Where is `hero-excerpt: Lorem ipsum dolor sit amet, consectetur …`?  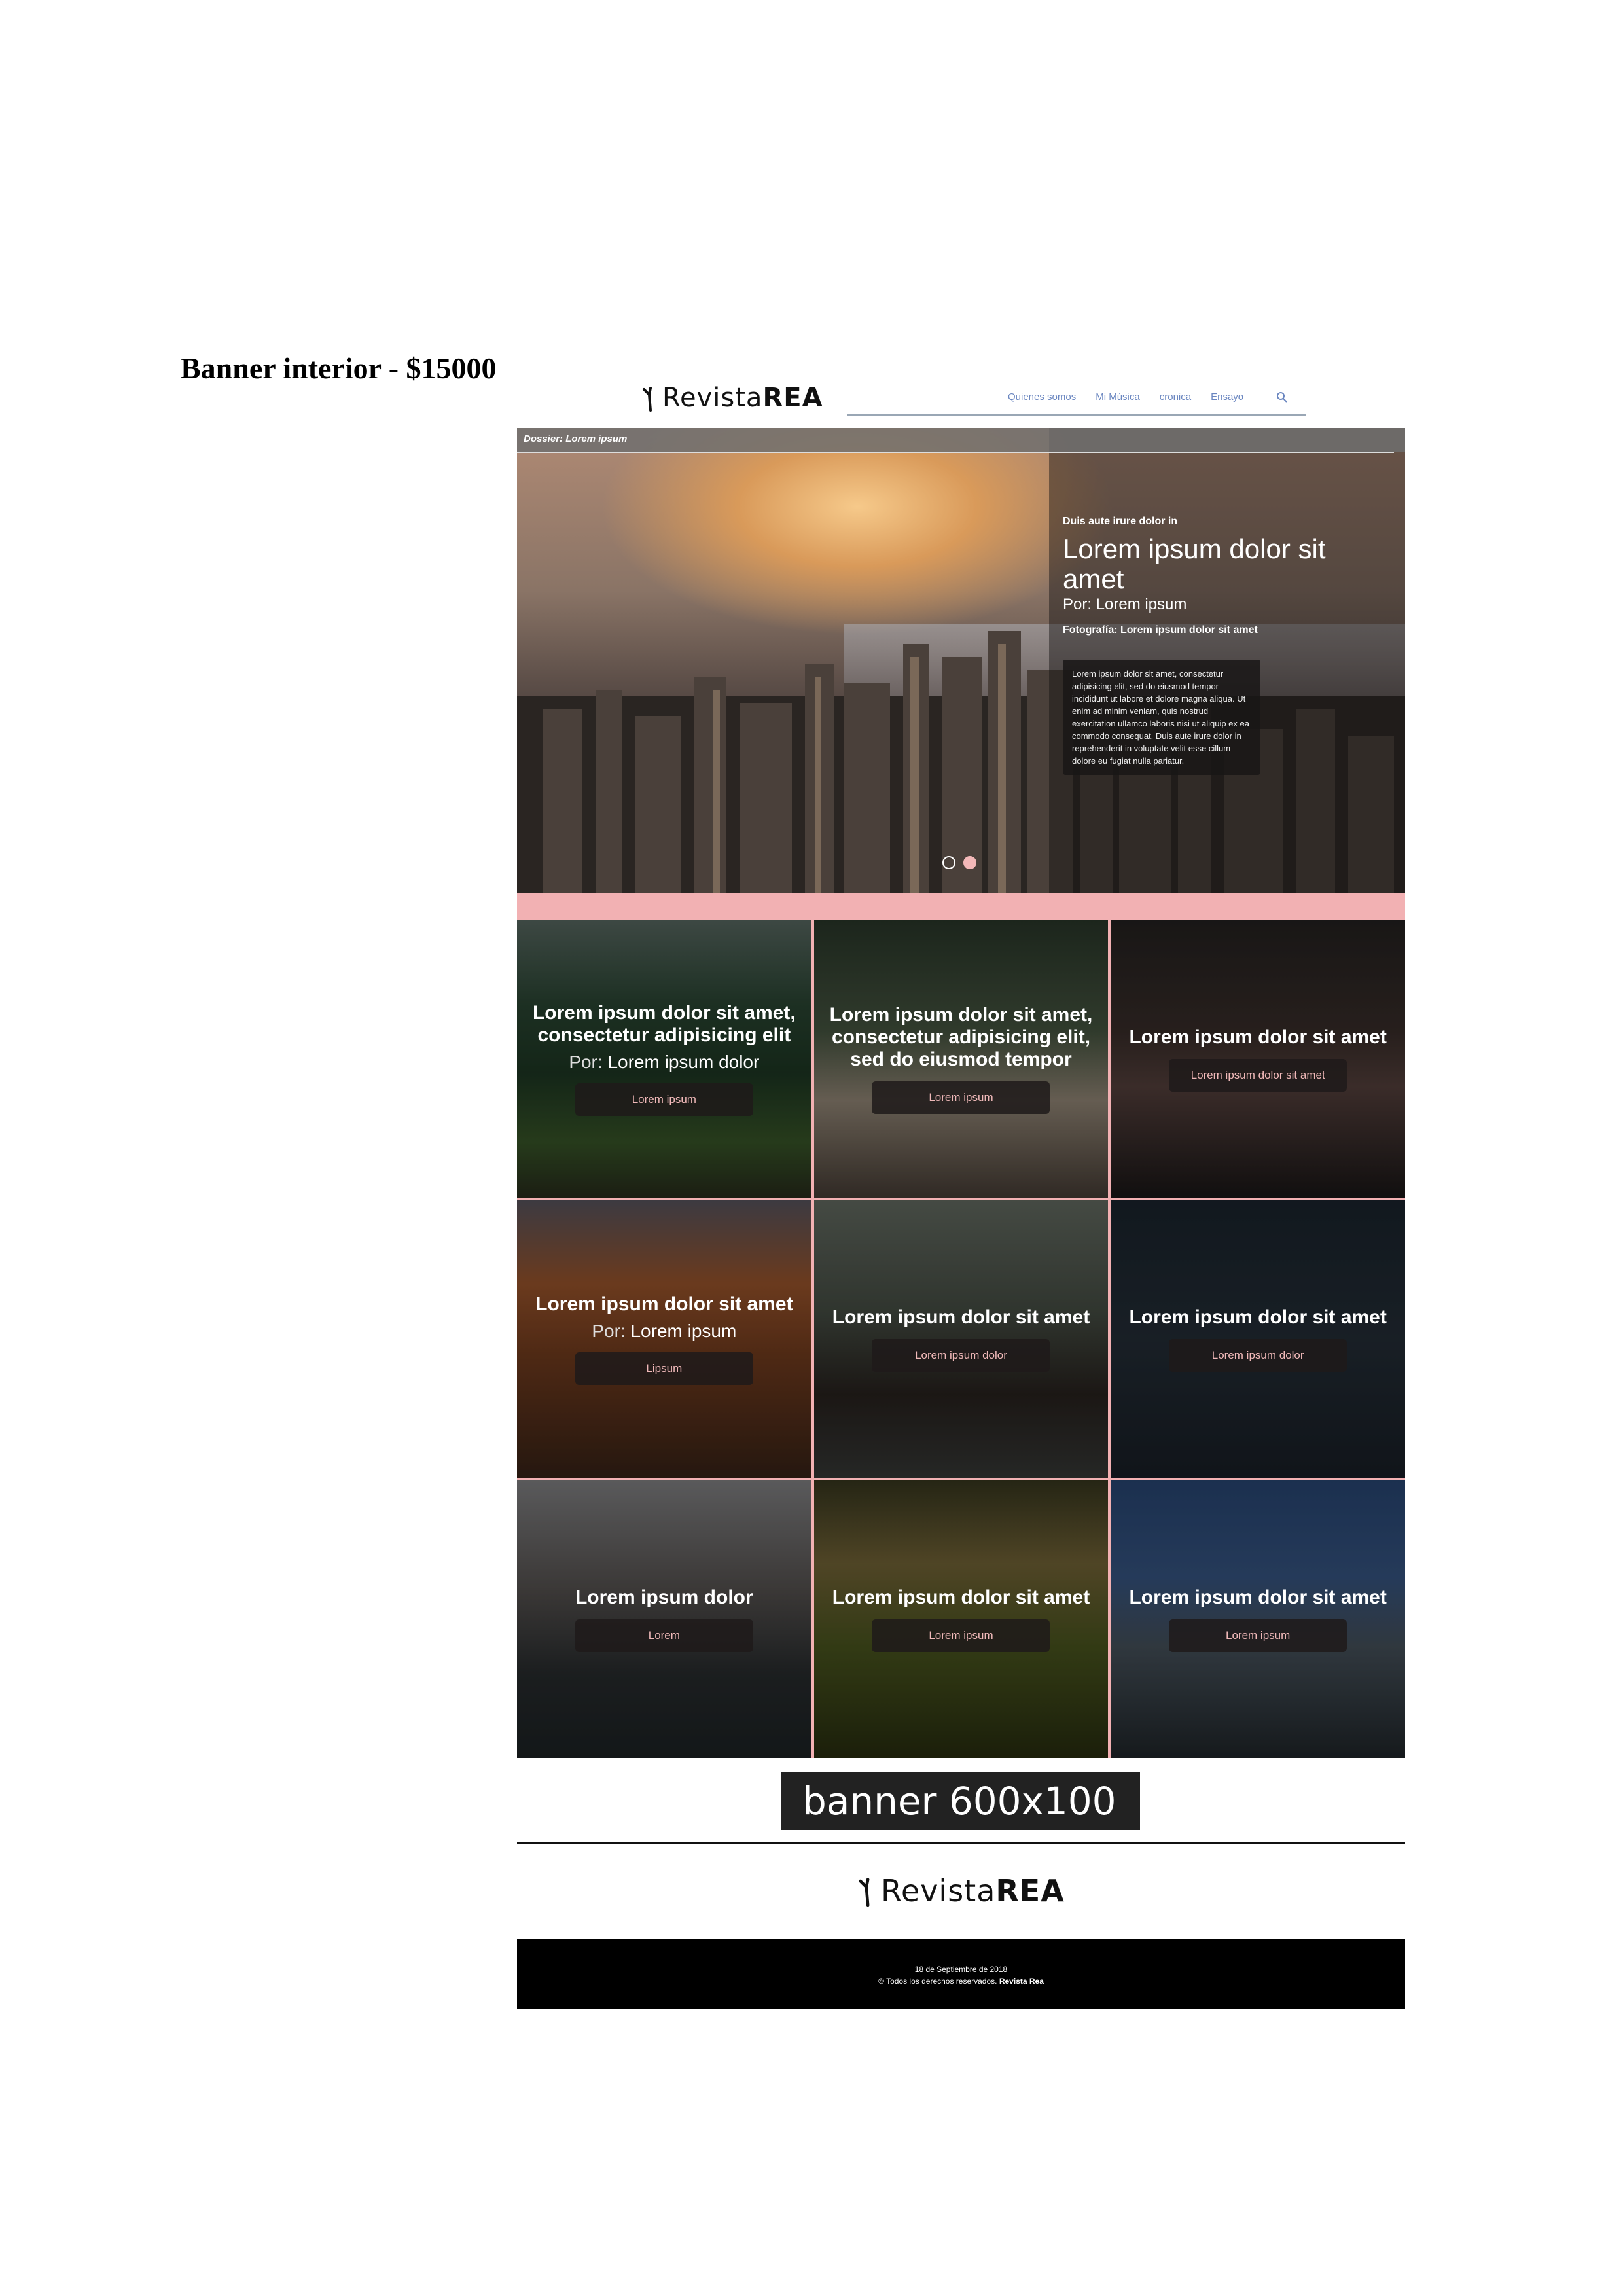 hero-excerpt: Lorem ipsum dolor sit amet, consectetur … is located at coordinates (1161, 717).